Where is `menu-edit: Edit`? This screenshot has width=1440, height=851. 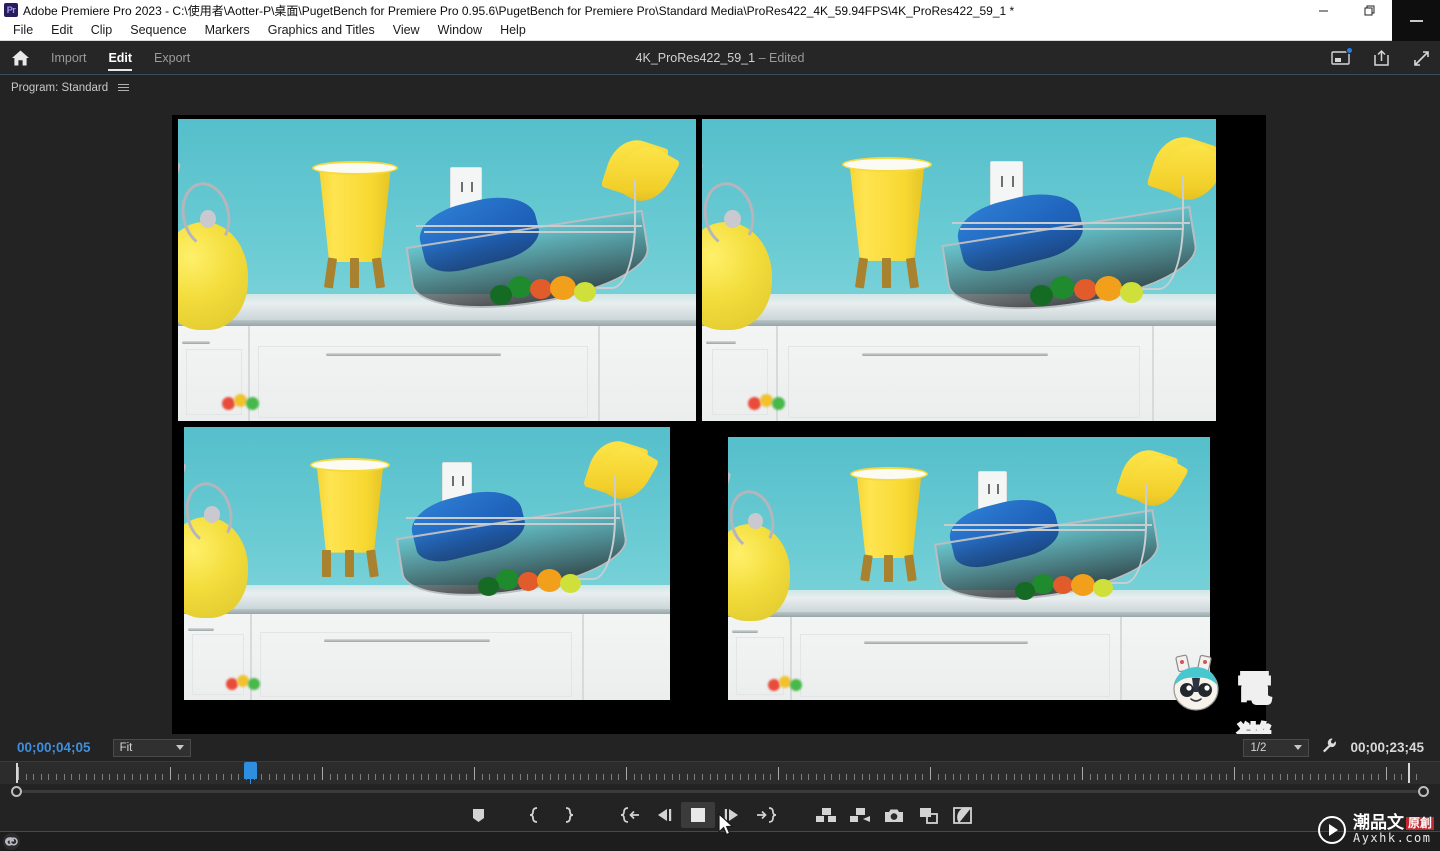
menu-edit: Edit is located at coordinates (62, 30).